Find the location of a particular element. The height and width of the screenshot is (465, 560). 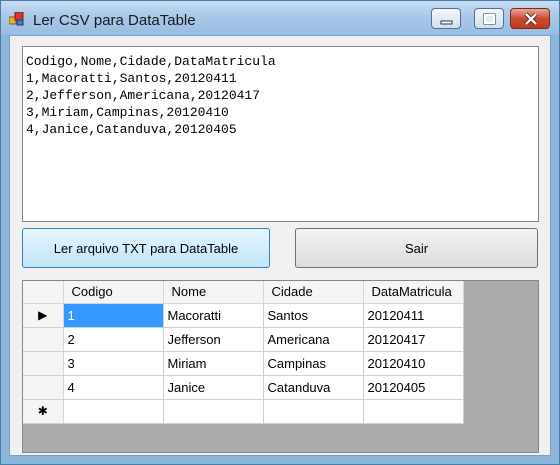

title-bar: Ler CSV para DataTable is located at coordinates (280, 18).